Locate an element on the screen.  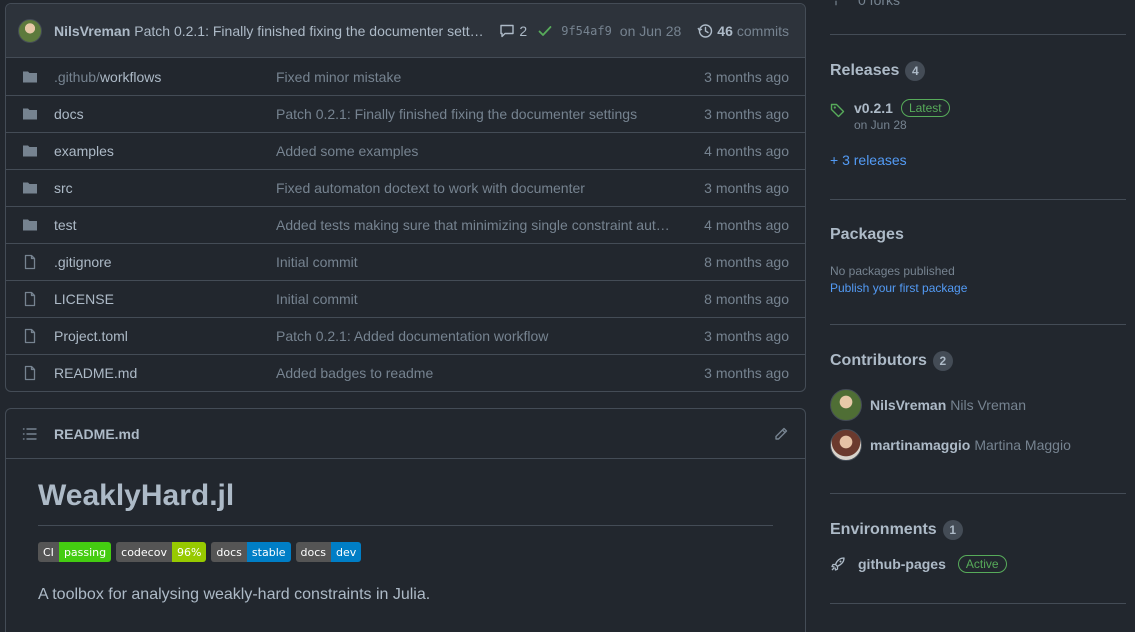
file-row: LICENSE Initial commit 8 months ago is located at coordinates (405, 298).